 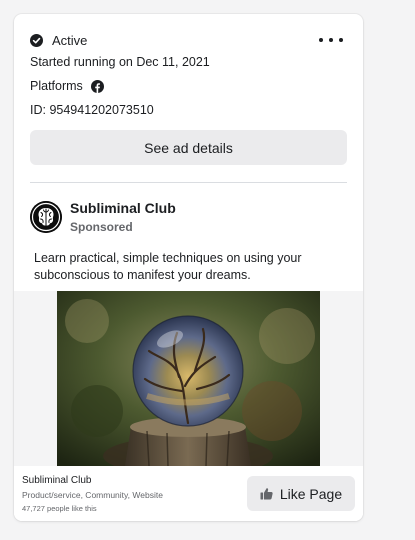 What do you see at coordinates (123, 208) in the screenshot?
I see `page-name: Subliminal Club` at bounding box center [123, 208].